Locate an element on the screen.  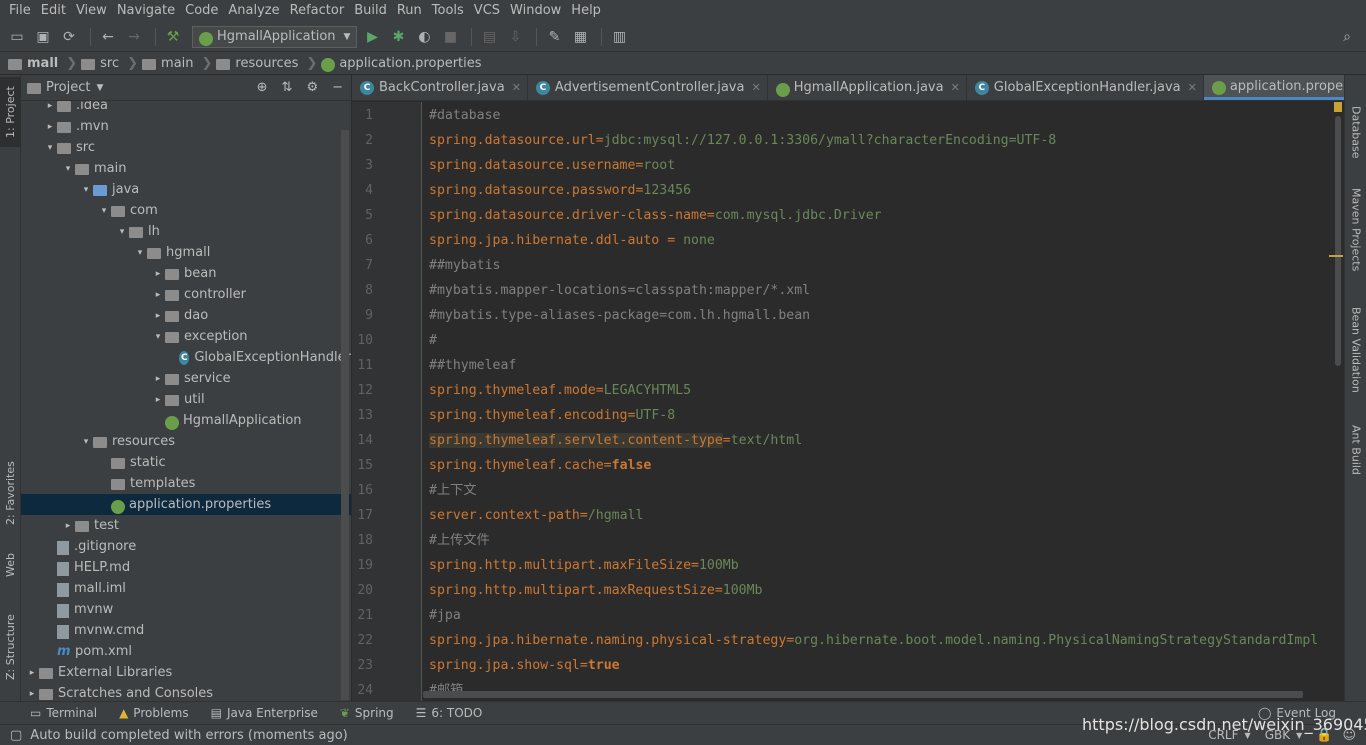
locate-icon: ⊕ is located at coordinates (262, 87).